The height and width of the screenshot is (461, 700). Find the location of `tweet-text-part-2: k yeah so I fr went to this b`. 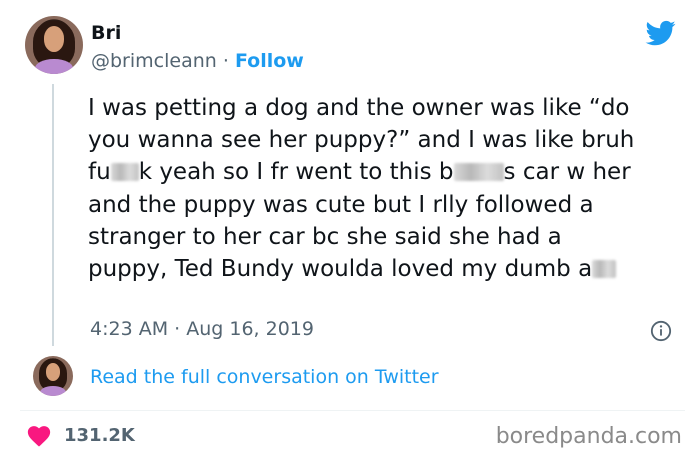

tweet-text-part-2: k yeah so I fr went to this b is located at coordinates (296, 172).